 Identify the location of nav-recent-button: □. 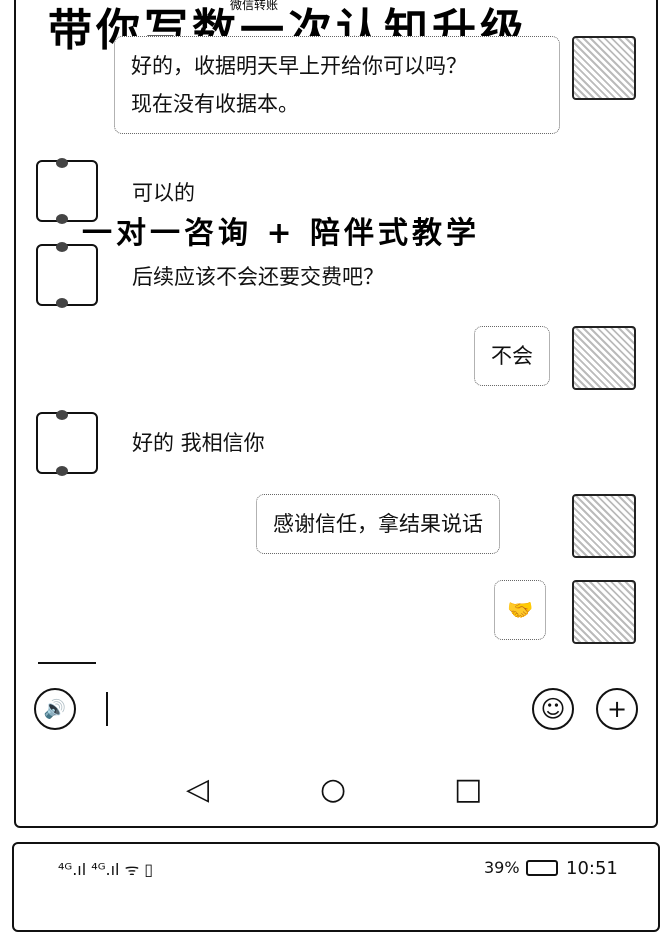
(468, 789).